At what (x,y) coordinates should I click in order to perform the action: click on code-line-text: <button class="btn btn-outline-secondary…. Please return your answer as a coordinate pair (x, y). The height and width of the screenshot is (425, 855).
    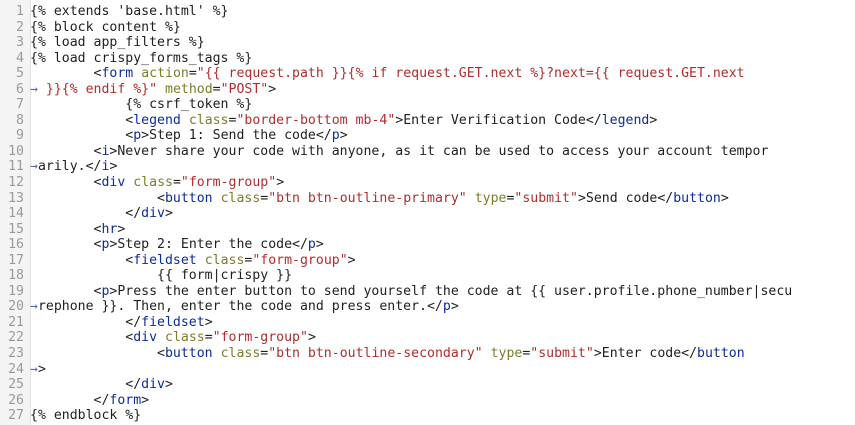
    Looking at the image, I should click on (442, 354).